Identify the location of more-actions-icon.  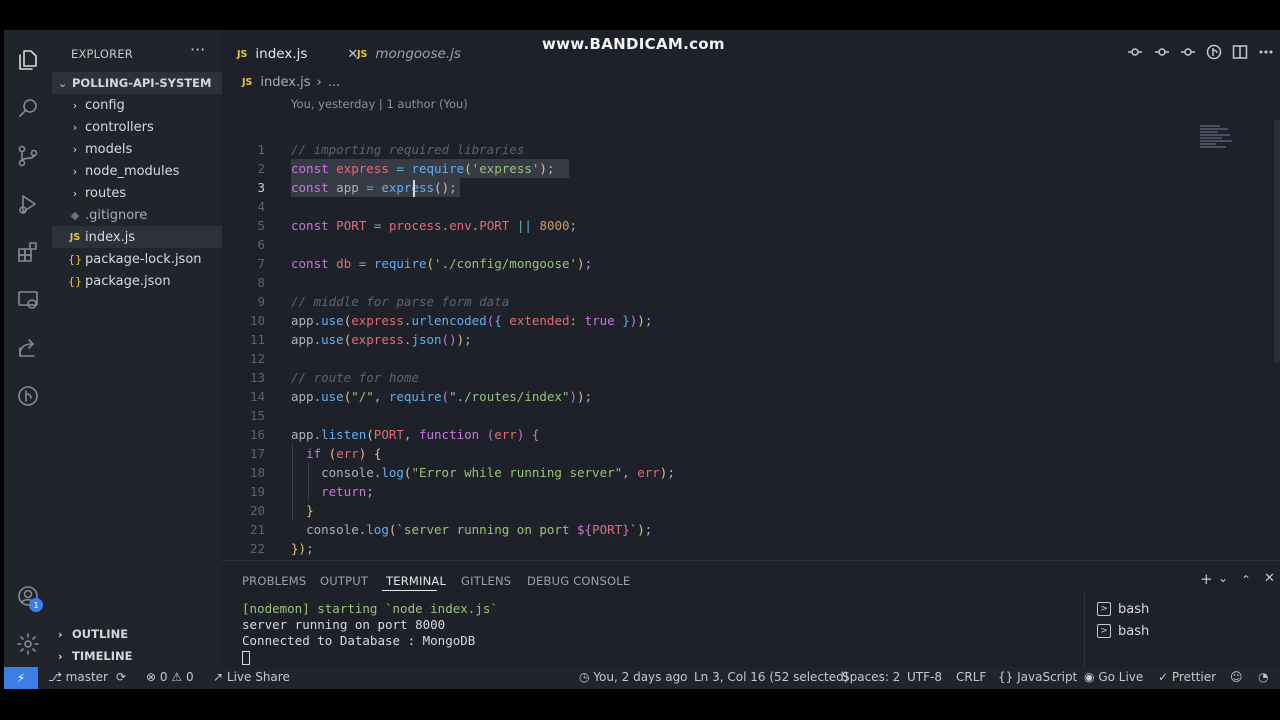
(1266, 52).